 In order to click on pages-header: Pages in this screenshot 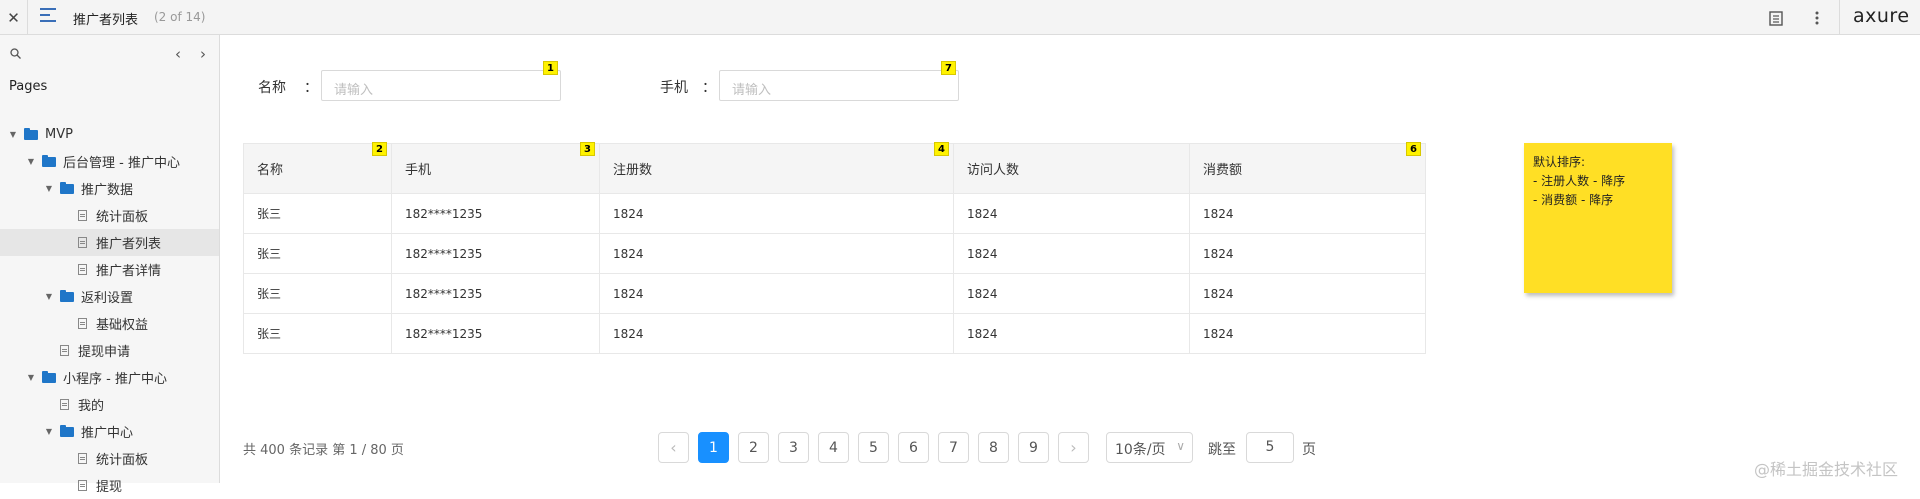, I will do `click(28, 86)`.